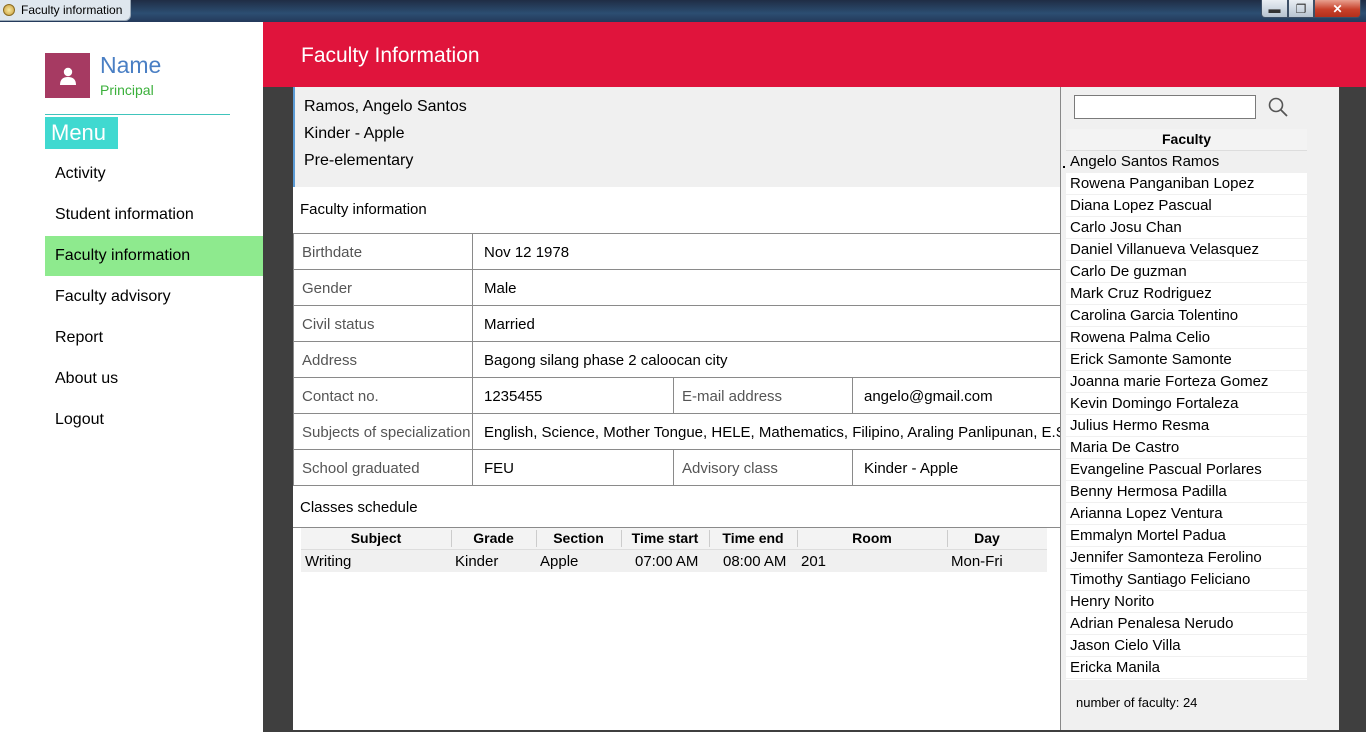 The width and height of the screenshot is (1366, 732). What do you see at coordinates (477, 561) in the screenshot?
I see `cell-grade: Kinder` at bounding box center [477, 561].